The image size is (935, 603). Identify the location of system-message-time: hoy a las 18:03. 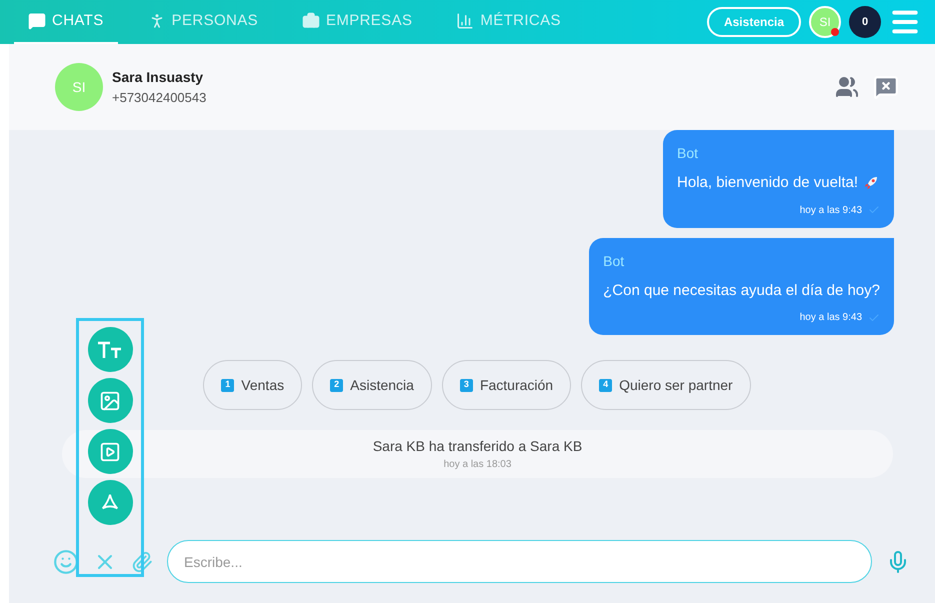
(478, 465).